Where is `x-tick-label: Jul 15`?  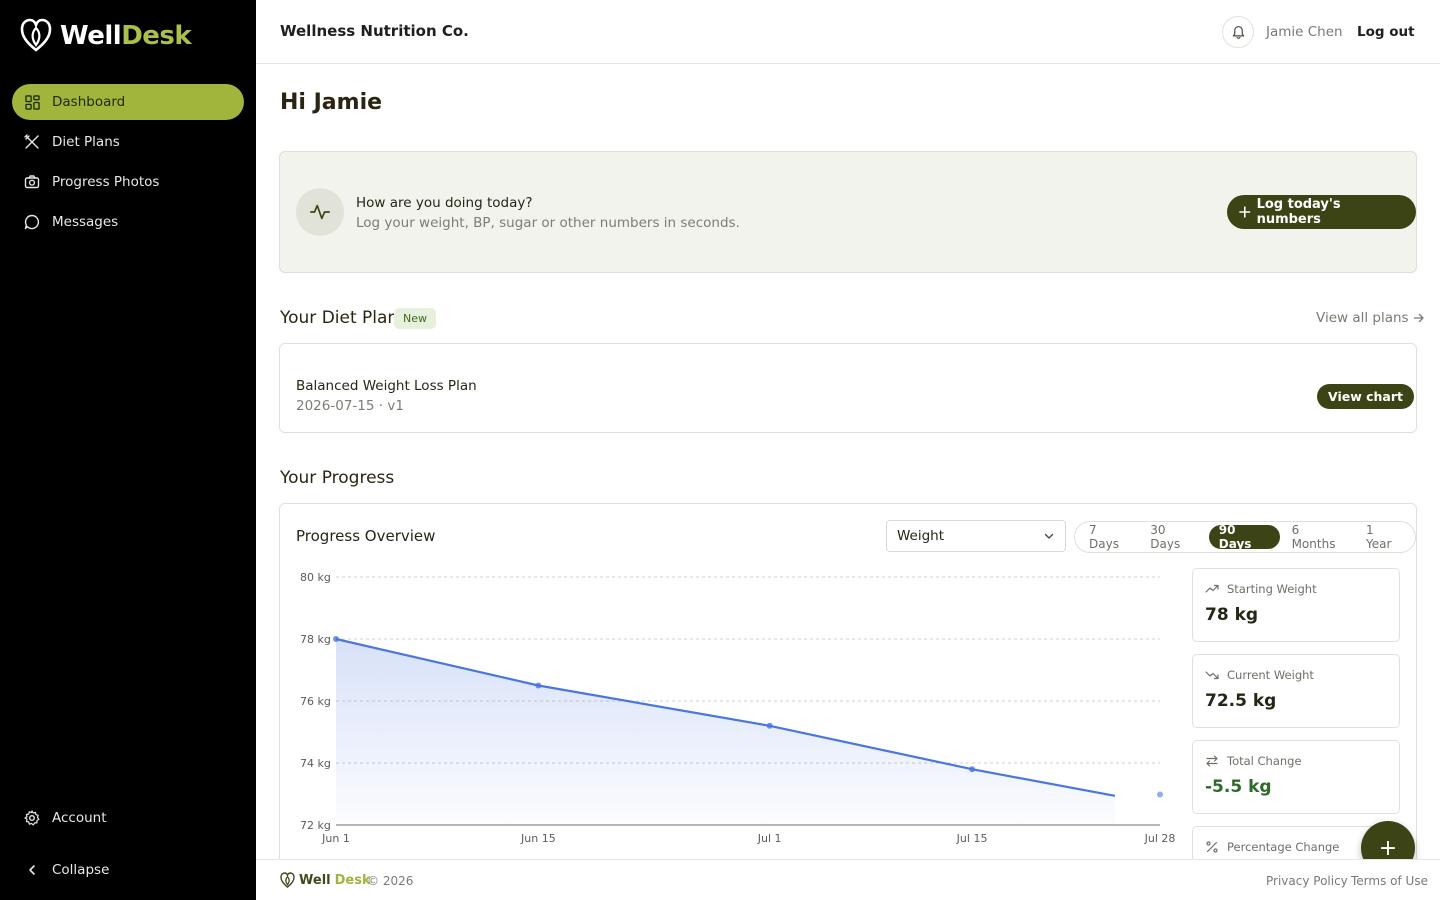
x-tick-label: Jul 15 is located at coordinates (972, 838).